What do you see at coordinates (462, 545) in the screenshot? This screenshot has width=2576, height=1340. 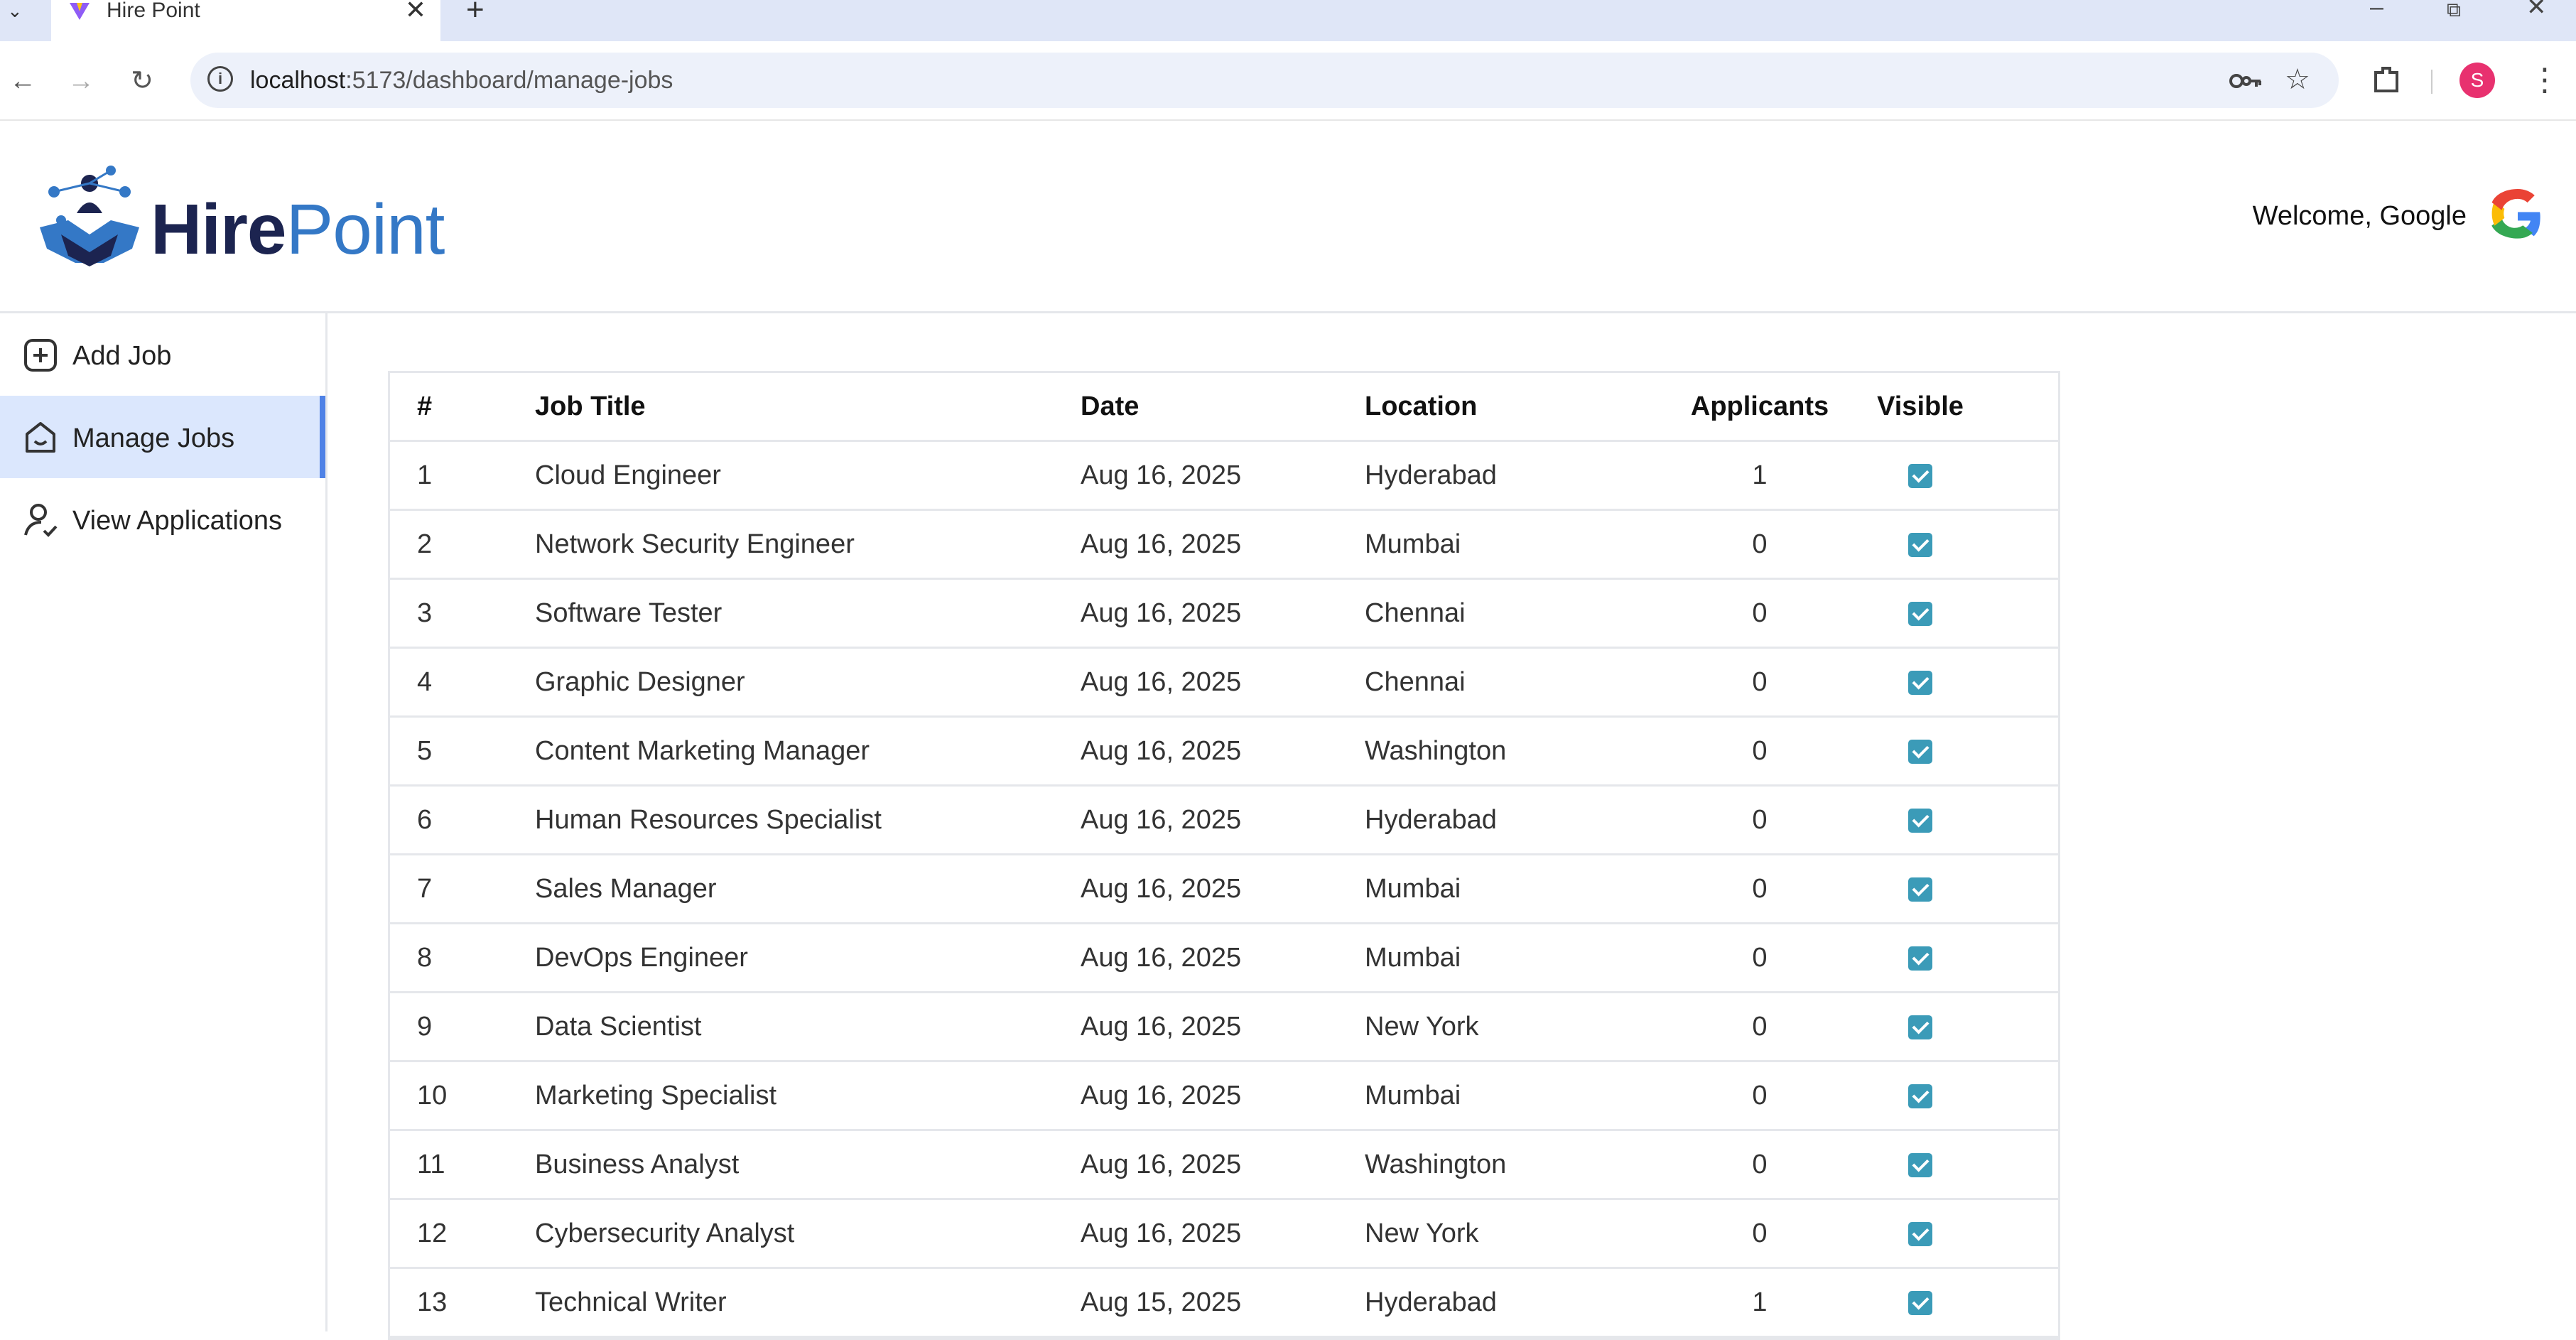 I see `row-number: 2` at bounding box center [462, 545].